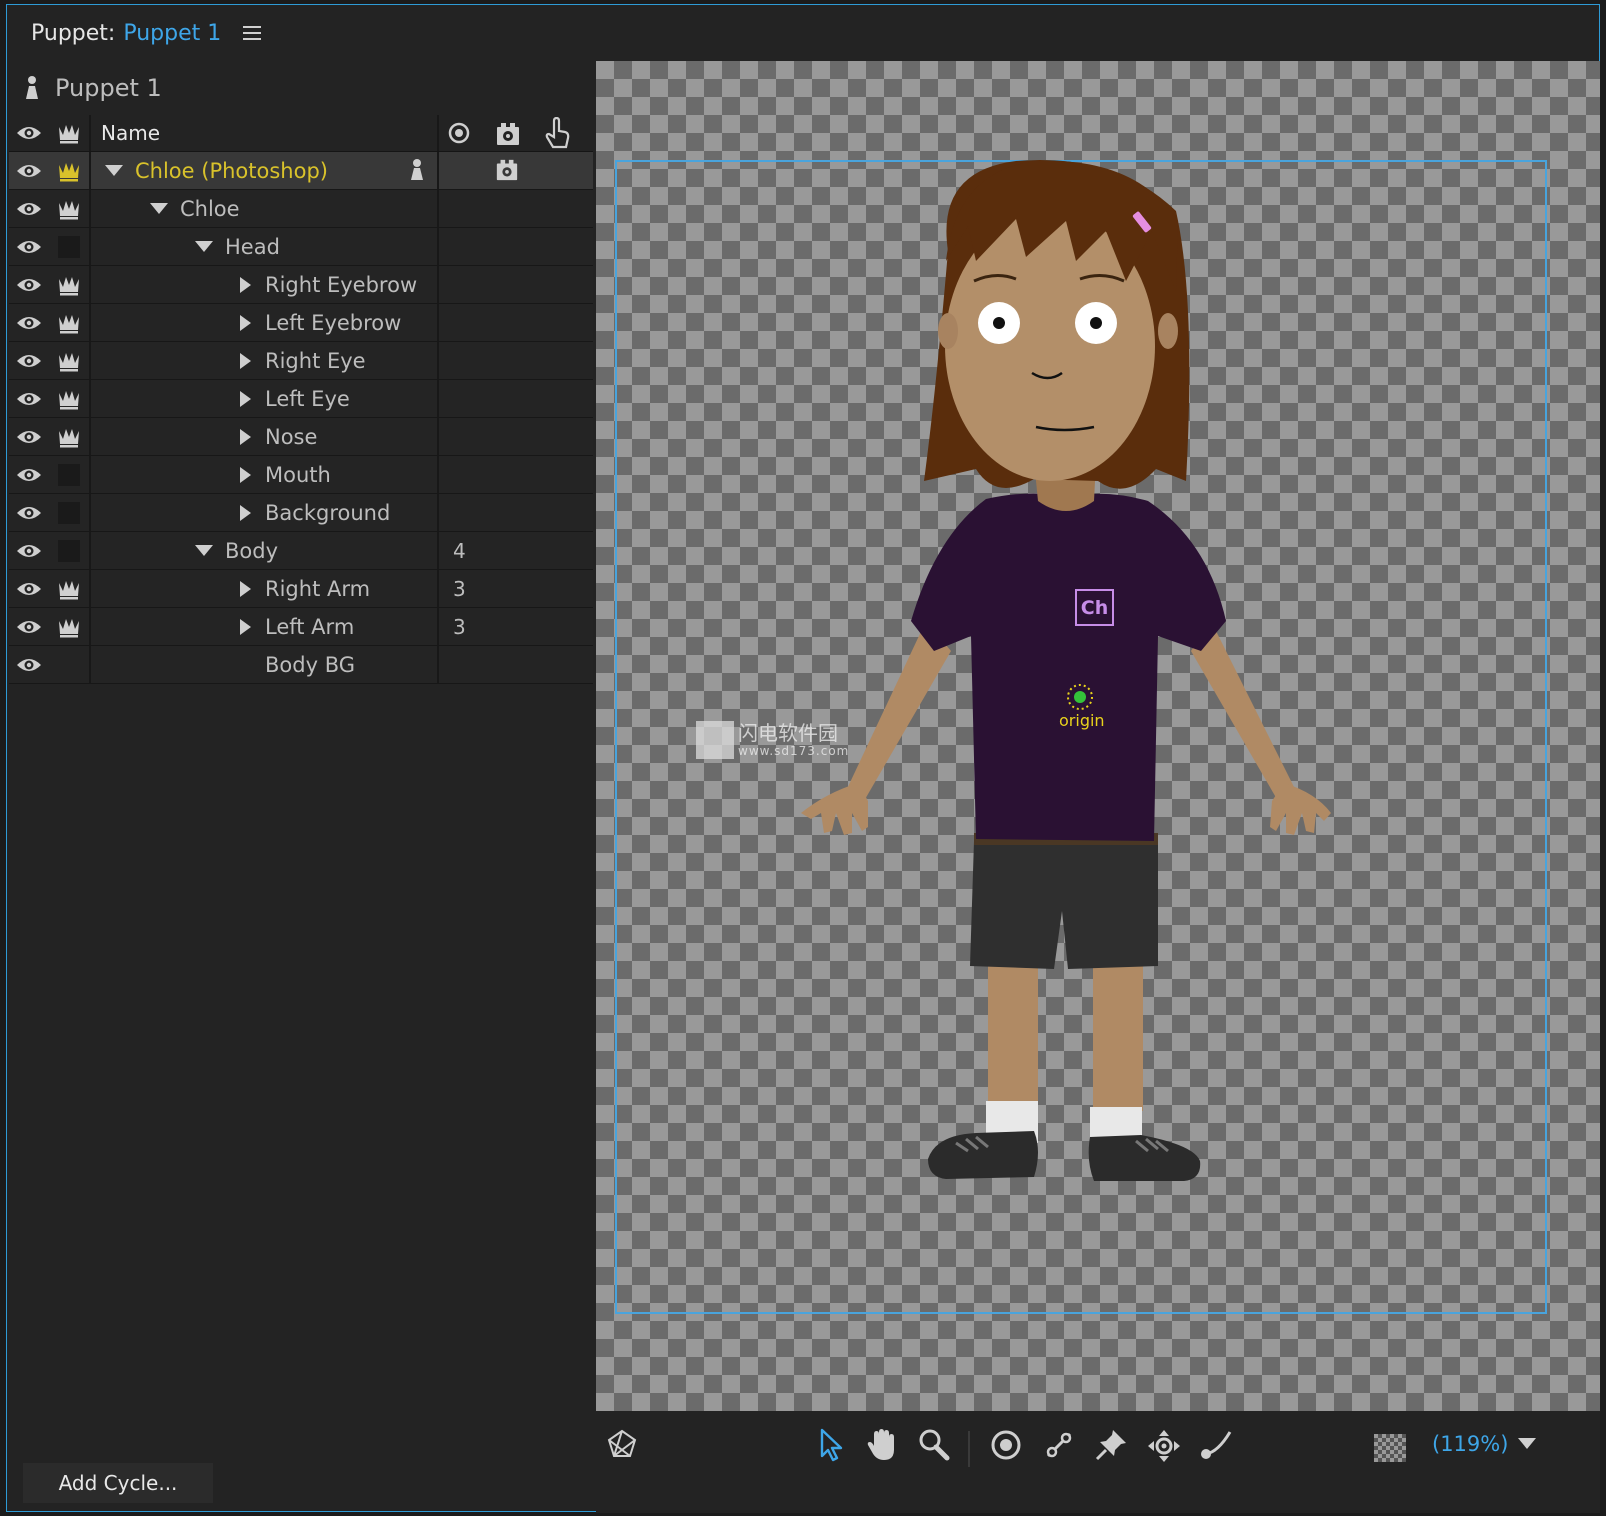  Describe the element at coordinates (301, 247) in the screenshot. I see `layer-row: Head` at that location.